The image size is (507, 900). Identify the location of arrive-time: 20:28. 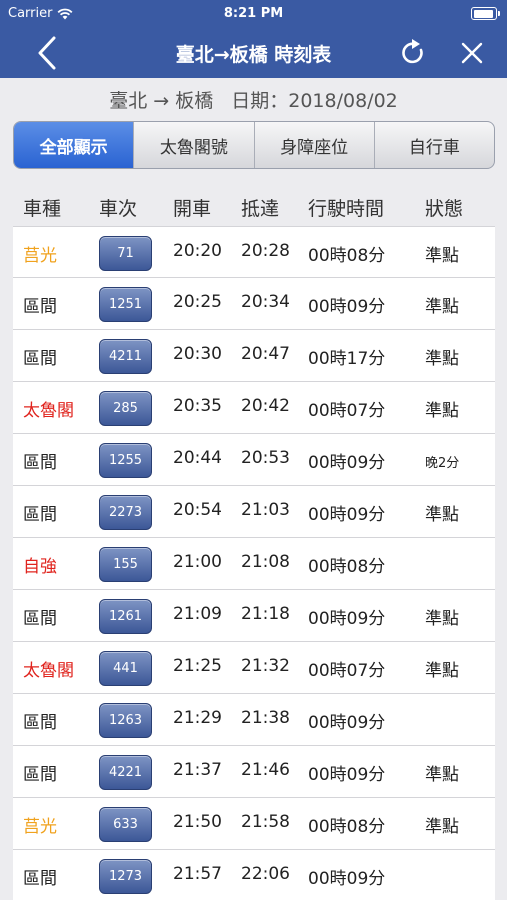
(265, 251).